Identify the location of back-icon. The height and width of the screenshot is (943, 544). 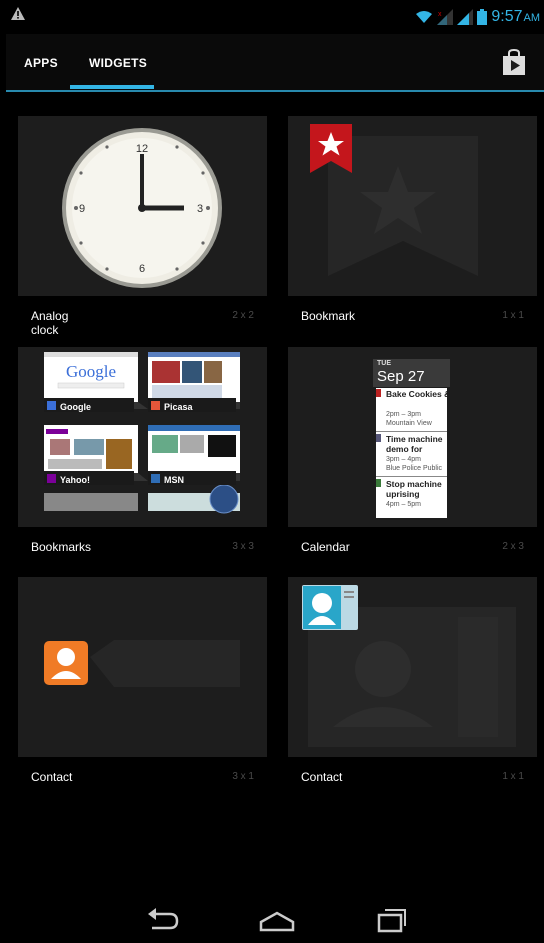
(162, 920).